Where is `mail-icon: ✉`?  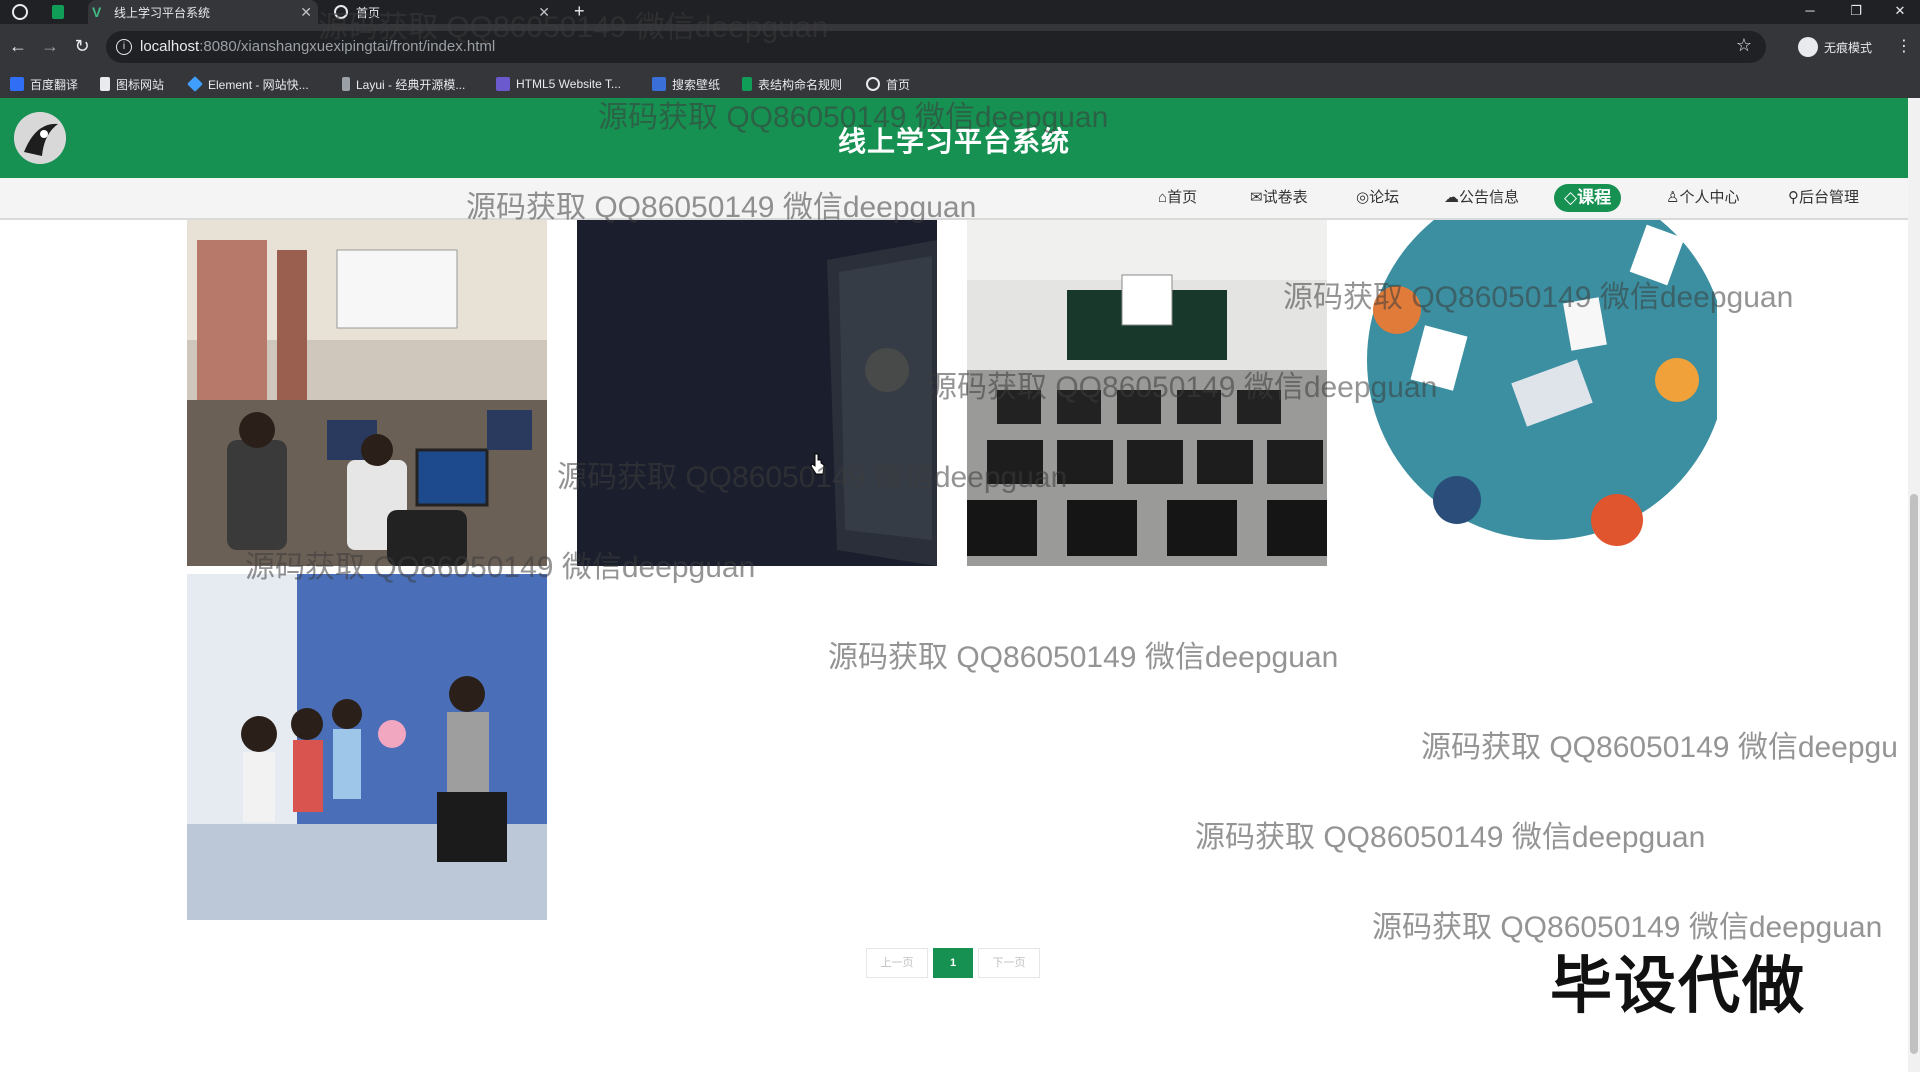 mail-icon: ✉ is located at coordinates (1256, 197).